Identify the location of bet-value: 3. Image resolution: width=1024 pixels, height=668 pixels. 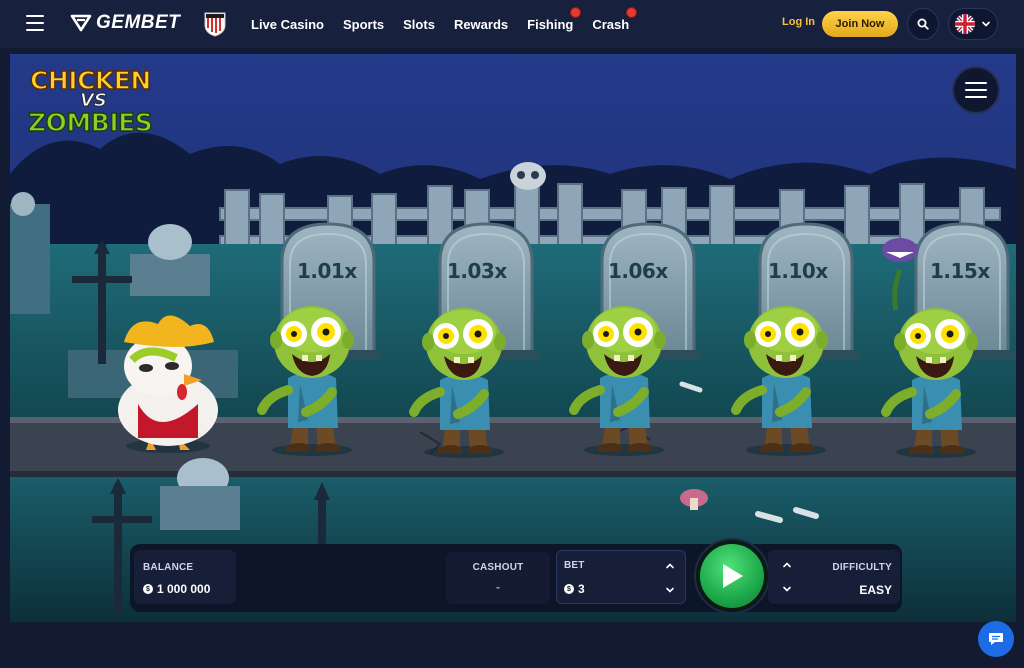
(581, 589).